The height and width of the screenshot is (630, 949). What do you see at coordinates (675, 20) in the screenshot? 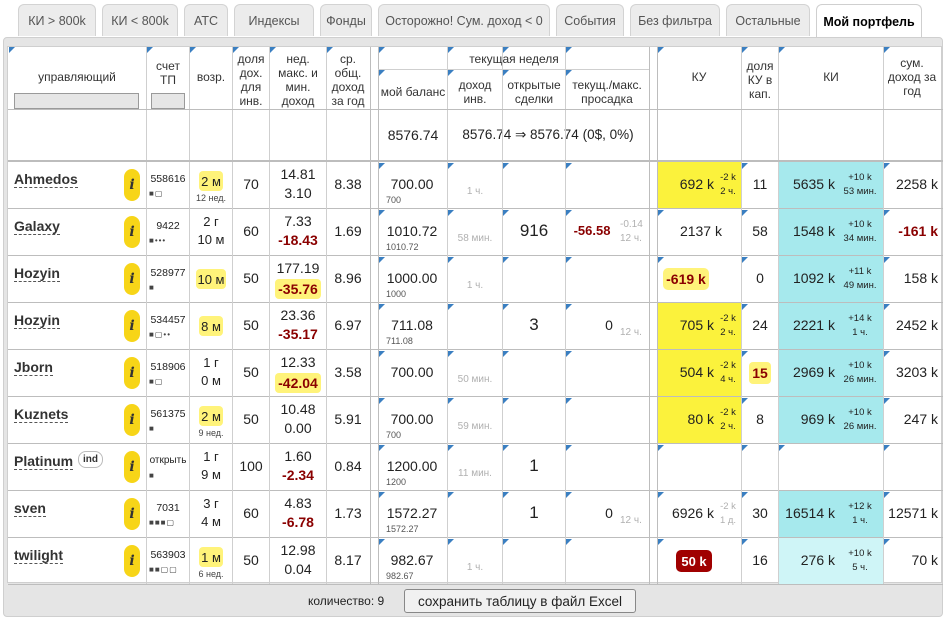
I see `tab-no-filter: Без фильтра` at bounding box center [675, 20].